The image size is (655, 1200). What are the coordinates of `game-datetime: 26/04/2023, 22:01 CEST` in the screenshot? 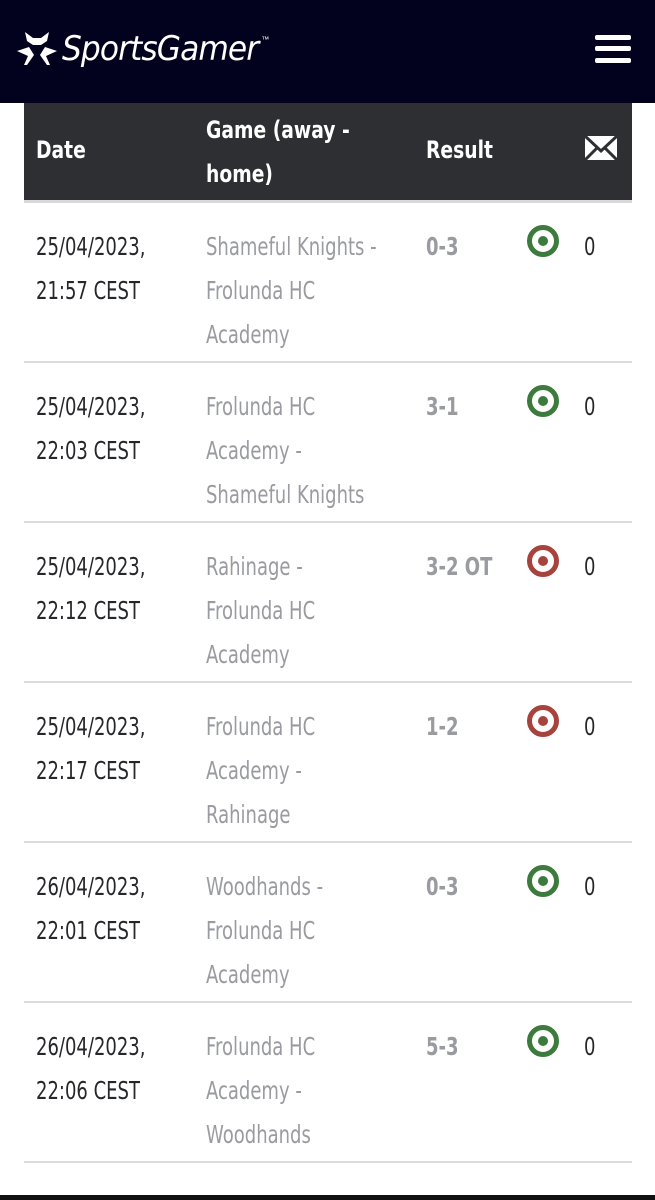 It's located at (122, 909).